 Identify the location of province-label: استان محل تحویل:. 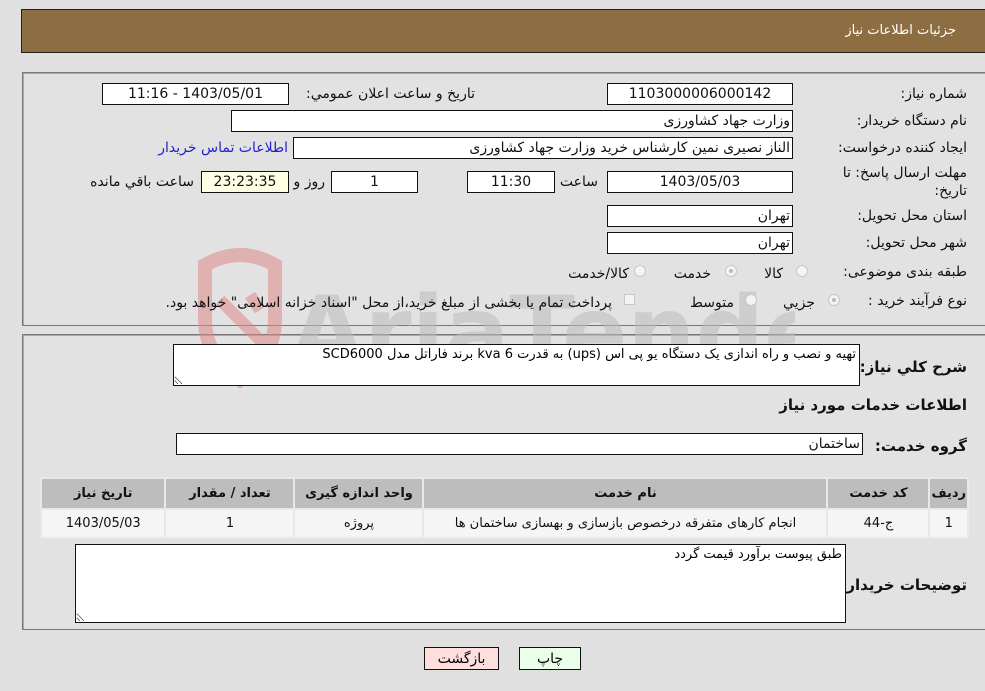
(912, 216).